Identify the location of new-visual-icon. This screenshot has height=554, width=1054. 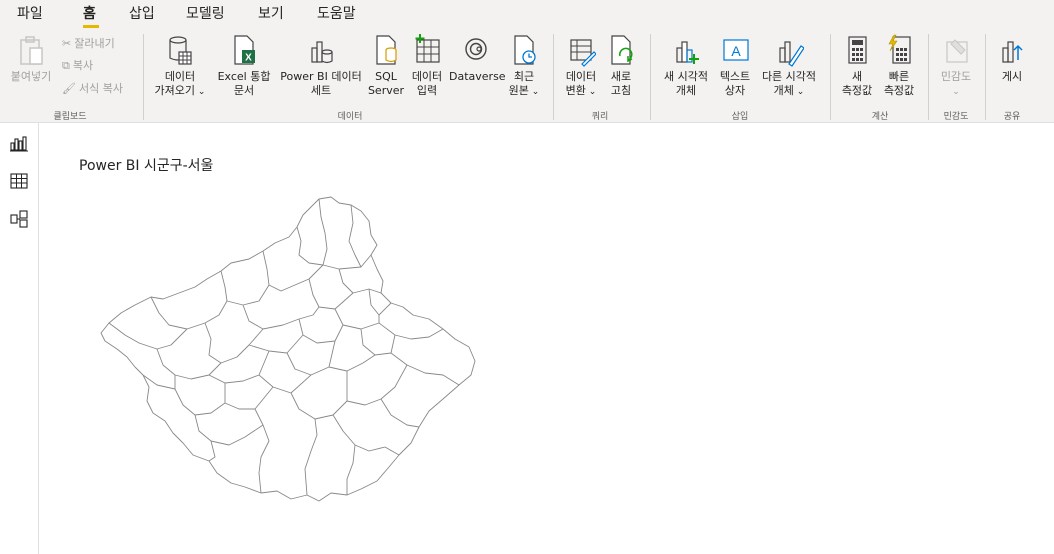
(687, 52).